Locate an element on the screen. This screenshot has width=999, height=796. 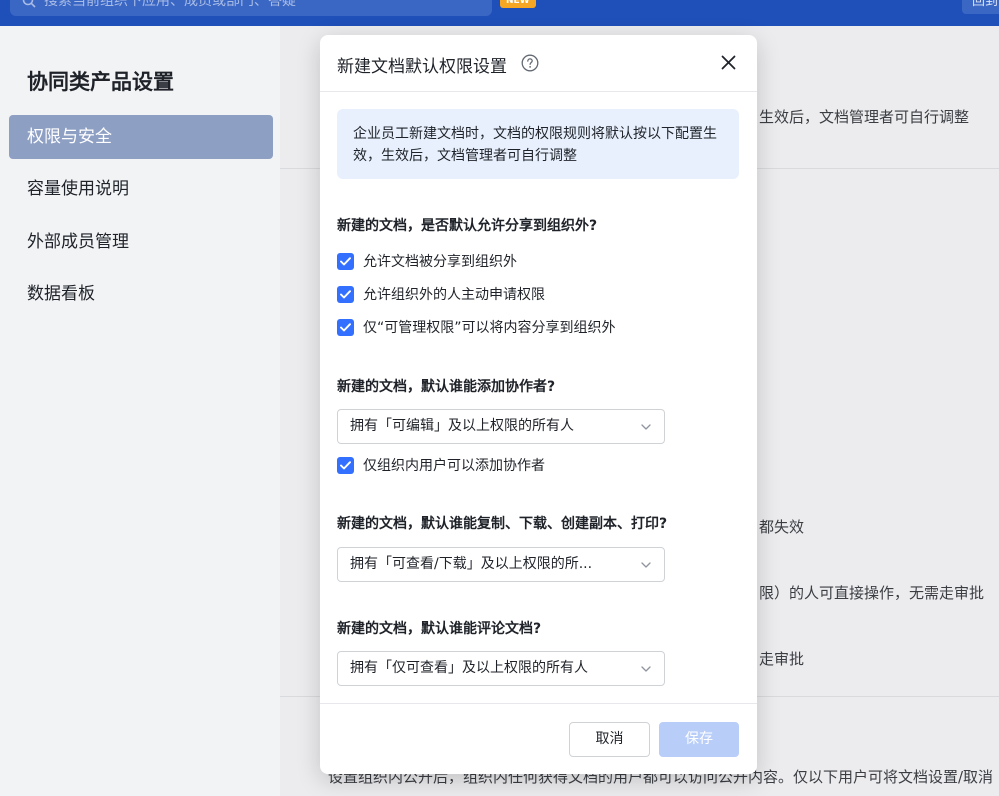
select-value: 拥有「仅可查看」及以上权限的所有人 is located at coordinates (469, 668).